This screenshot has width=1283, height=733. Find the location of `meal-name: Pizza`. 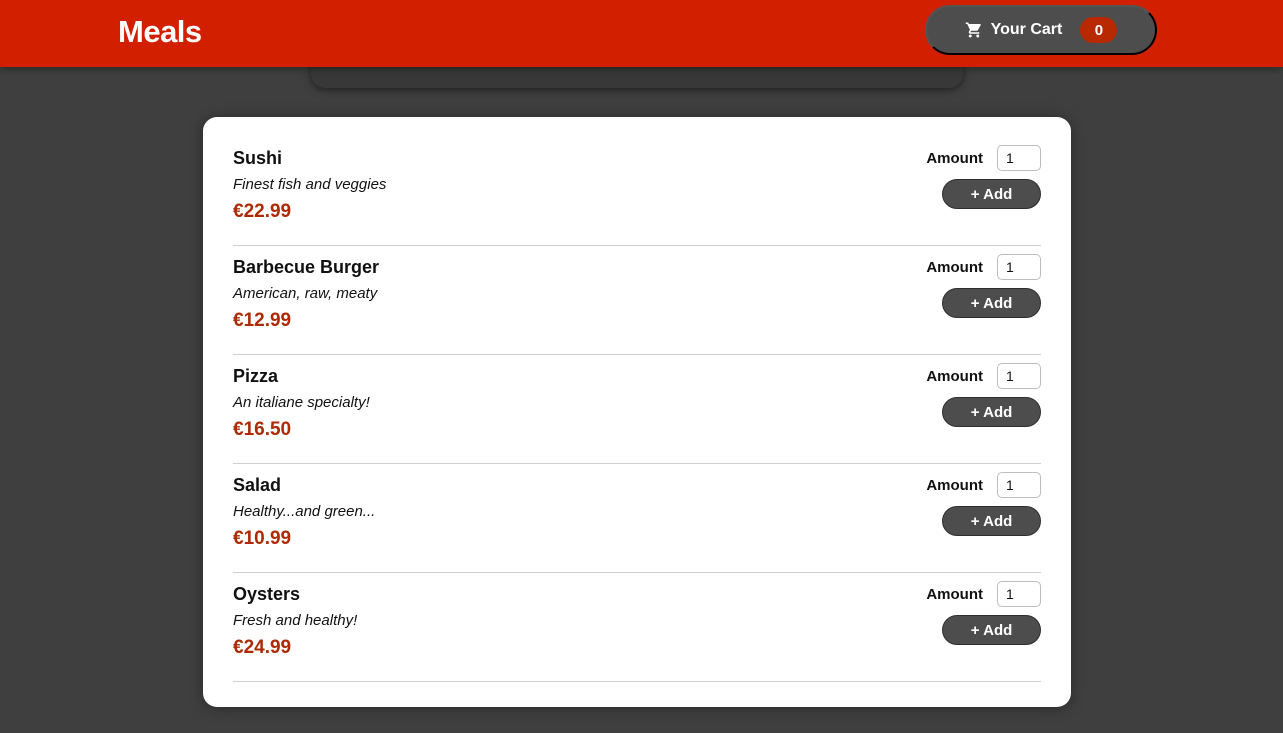

meal-name: Pizza is located at coordinates (256, 376).